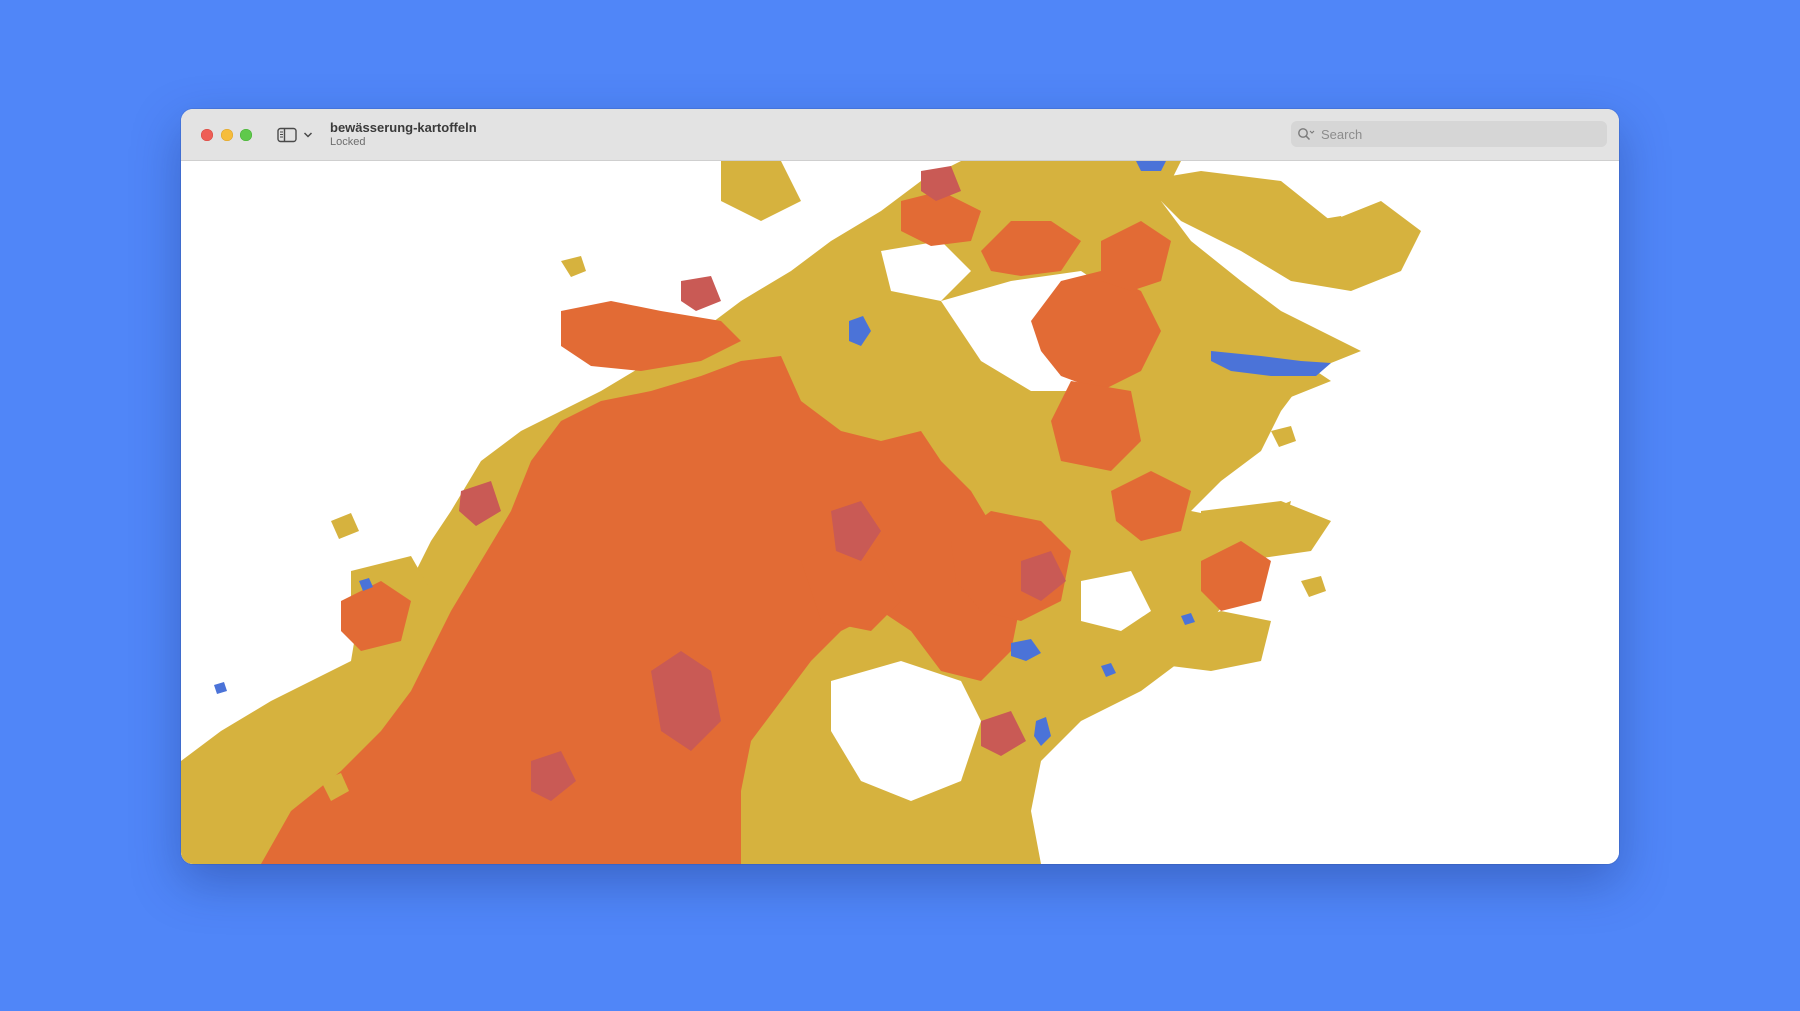  I want to click on search-input, so click(1456, 134).